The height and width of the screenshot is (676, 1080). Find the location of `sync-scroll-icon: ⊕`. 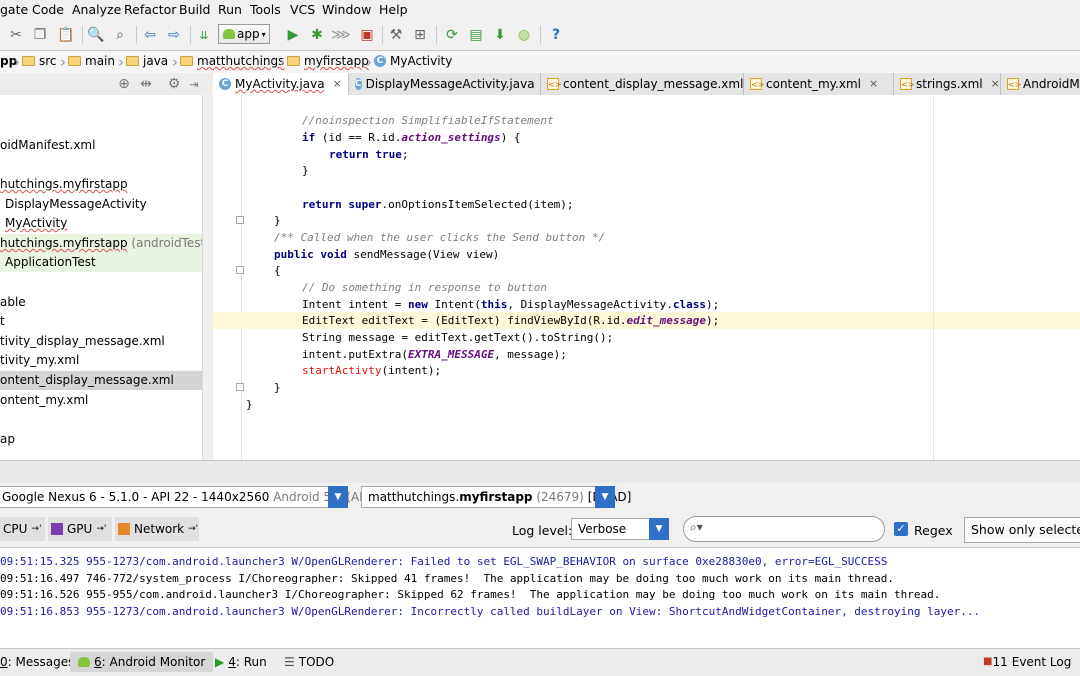

sync-scroll-icon: ⊕ is located at coordinates (124, 84).